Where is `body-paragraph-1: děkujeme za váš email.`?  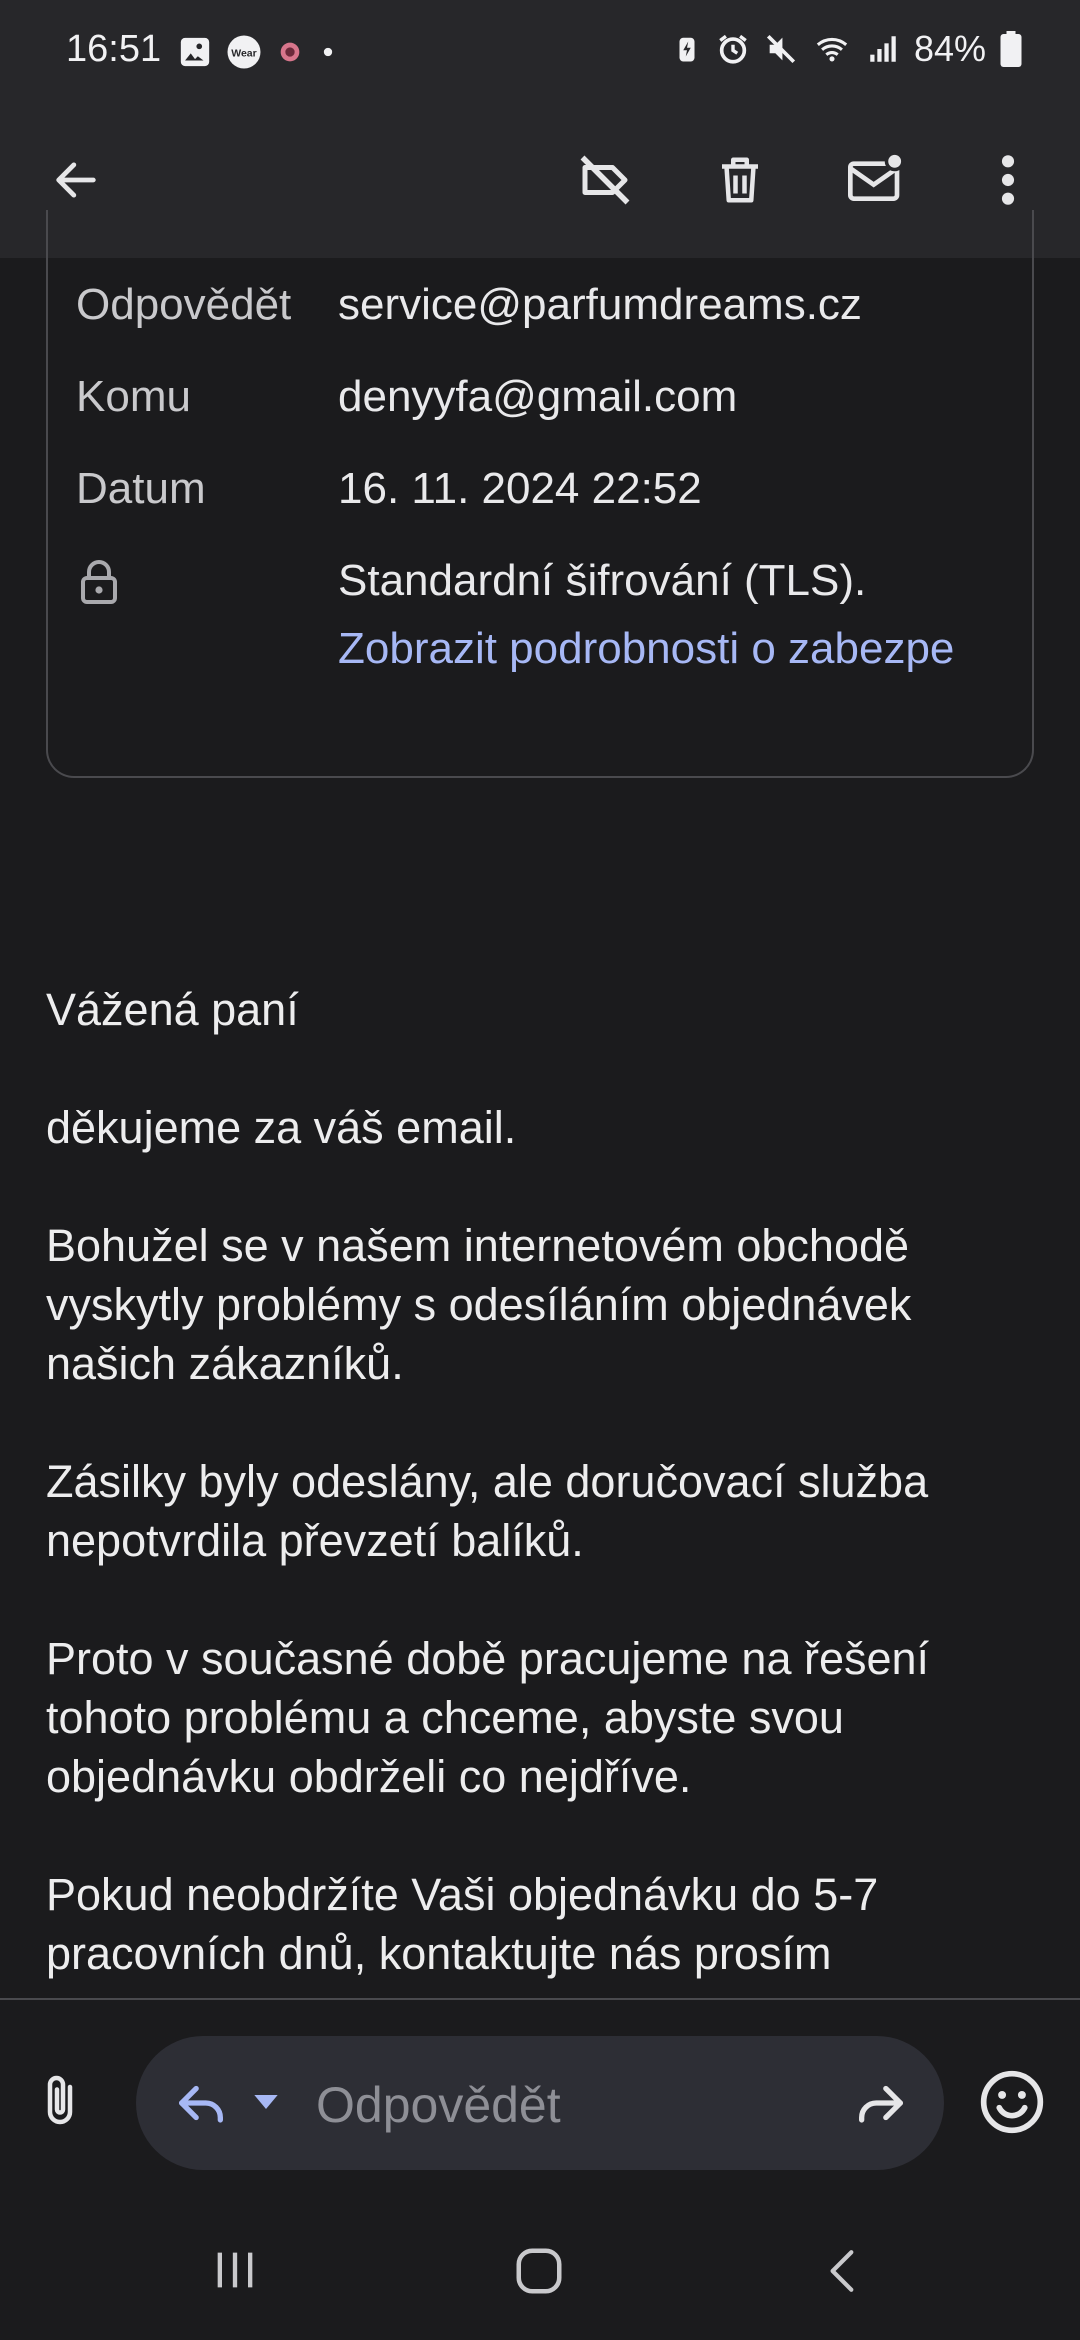
body-paragraph-1: děkujeme za váš email. is located at coordinates (281, 1127).